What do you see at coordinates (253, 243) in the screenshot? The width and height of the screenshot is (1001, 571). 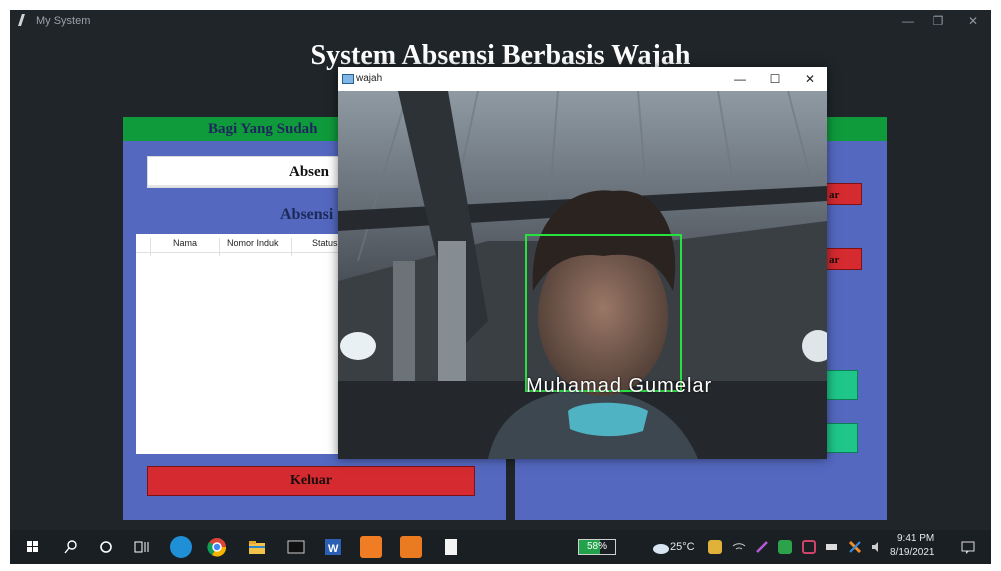 I see `column-header-nomor-induk: Nomor Induk` at bounding box center [253, 243].